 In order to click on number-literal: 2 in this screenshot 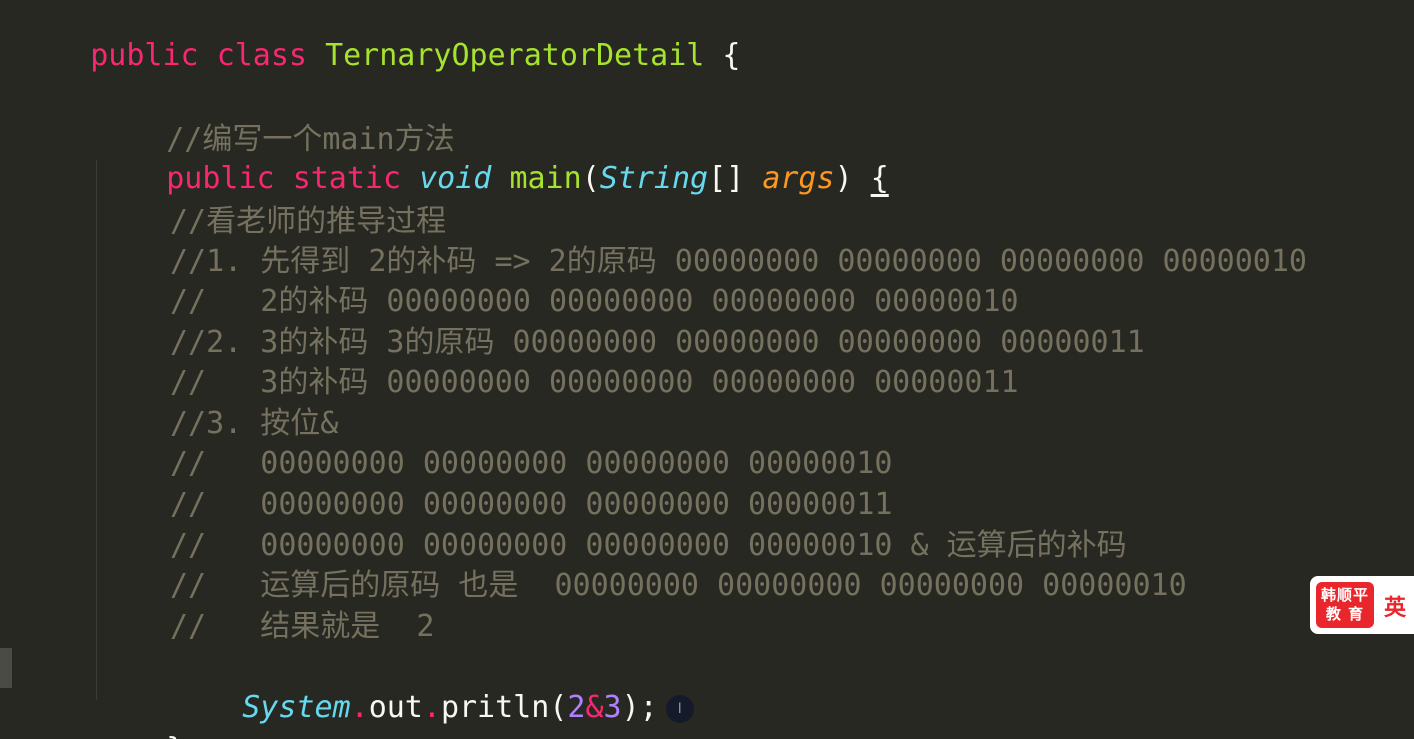, I will do `click(576, 707)`.